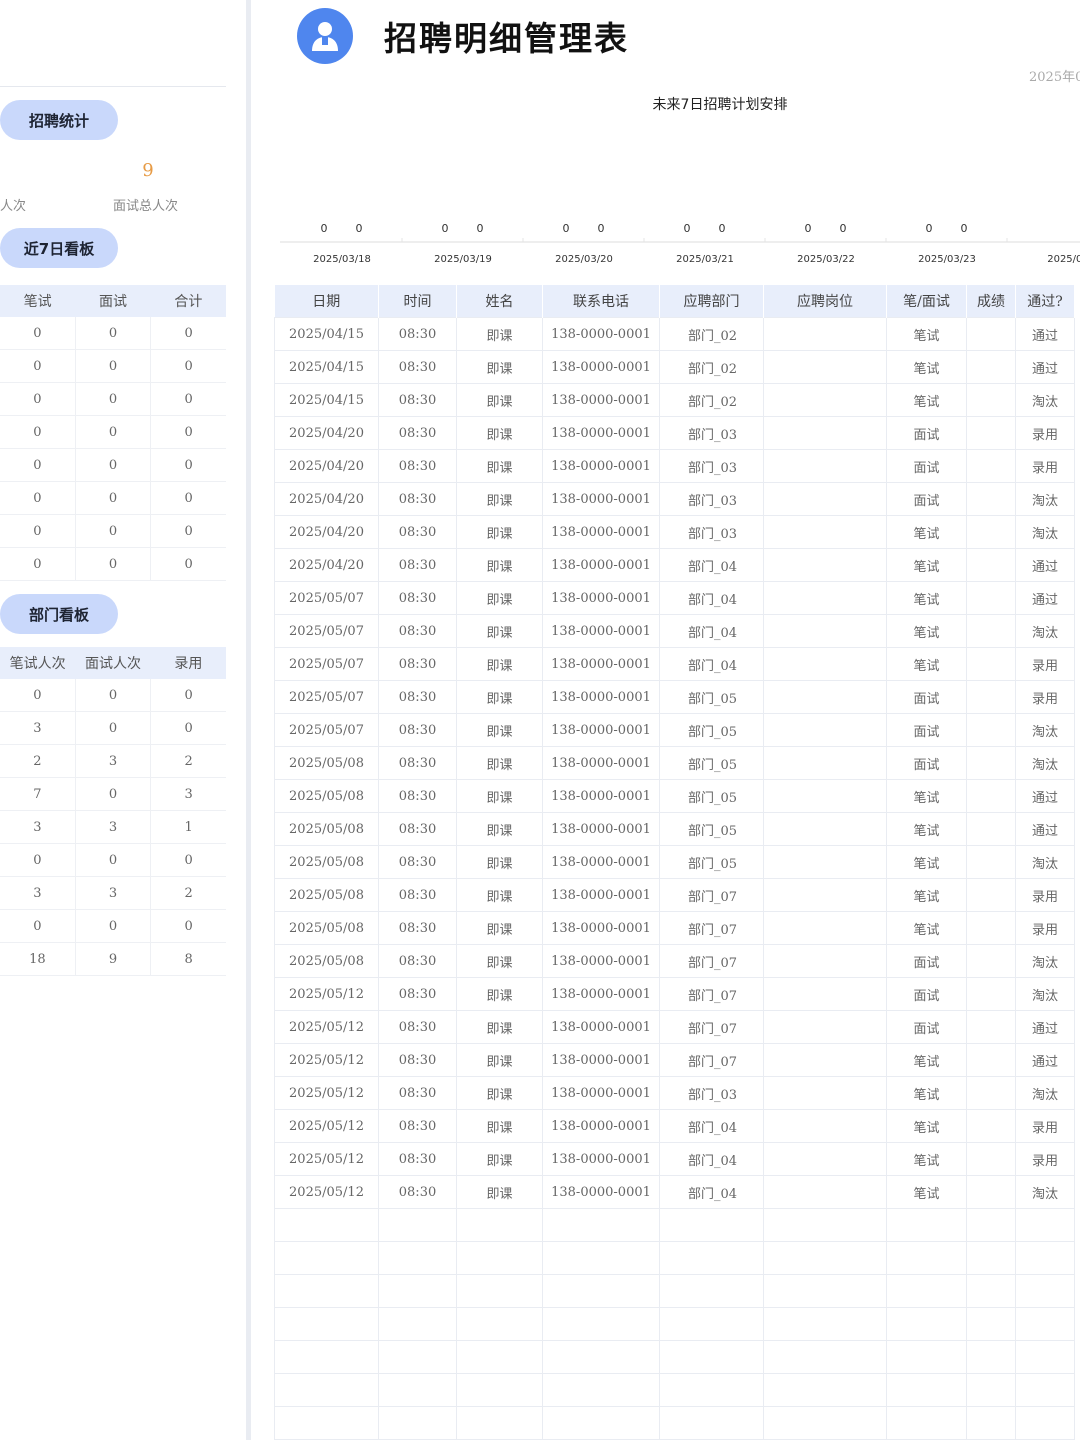 The height and width of the screenshot is (1440, 1080). What do you see at coordinates (711, 961) in the screenshot?
I see `main-table-cell: 部门_07` at bounding box center [711, 961].